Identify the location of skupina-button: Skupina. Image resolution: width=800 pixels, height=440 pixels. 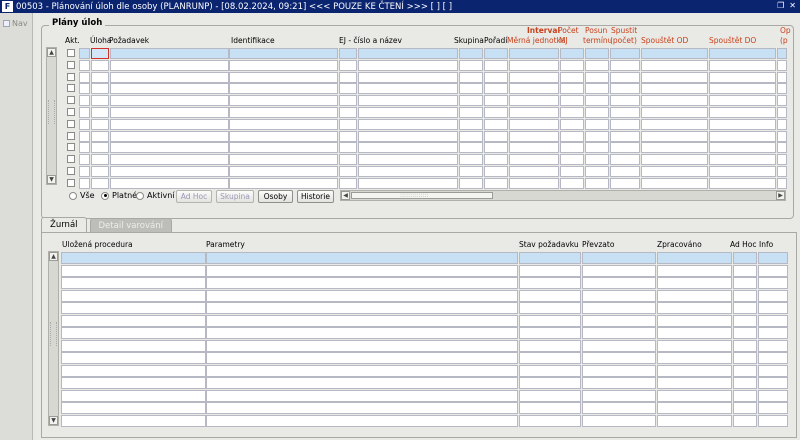
(235, 196).